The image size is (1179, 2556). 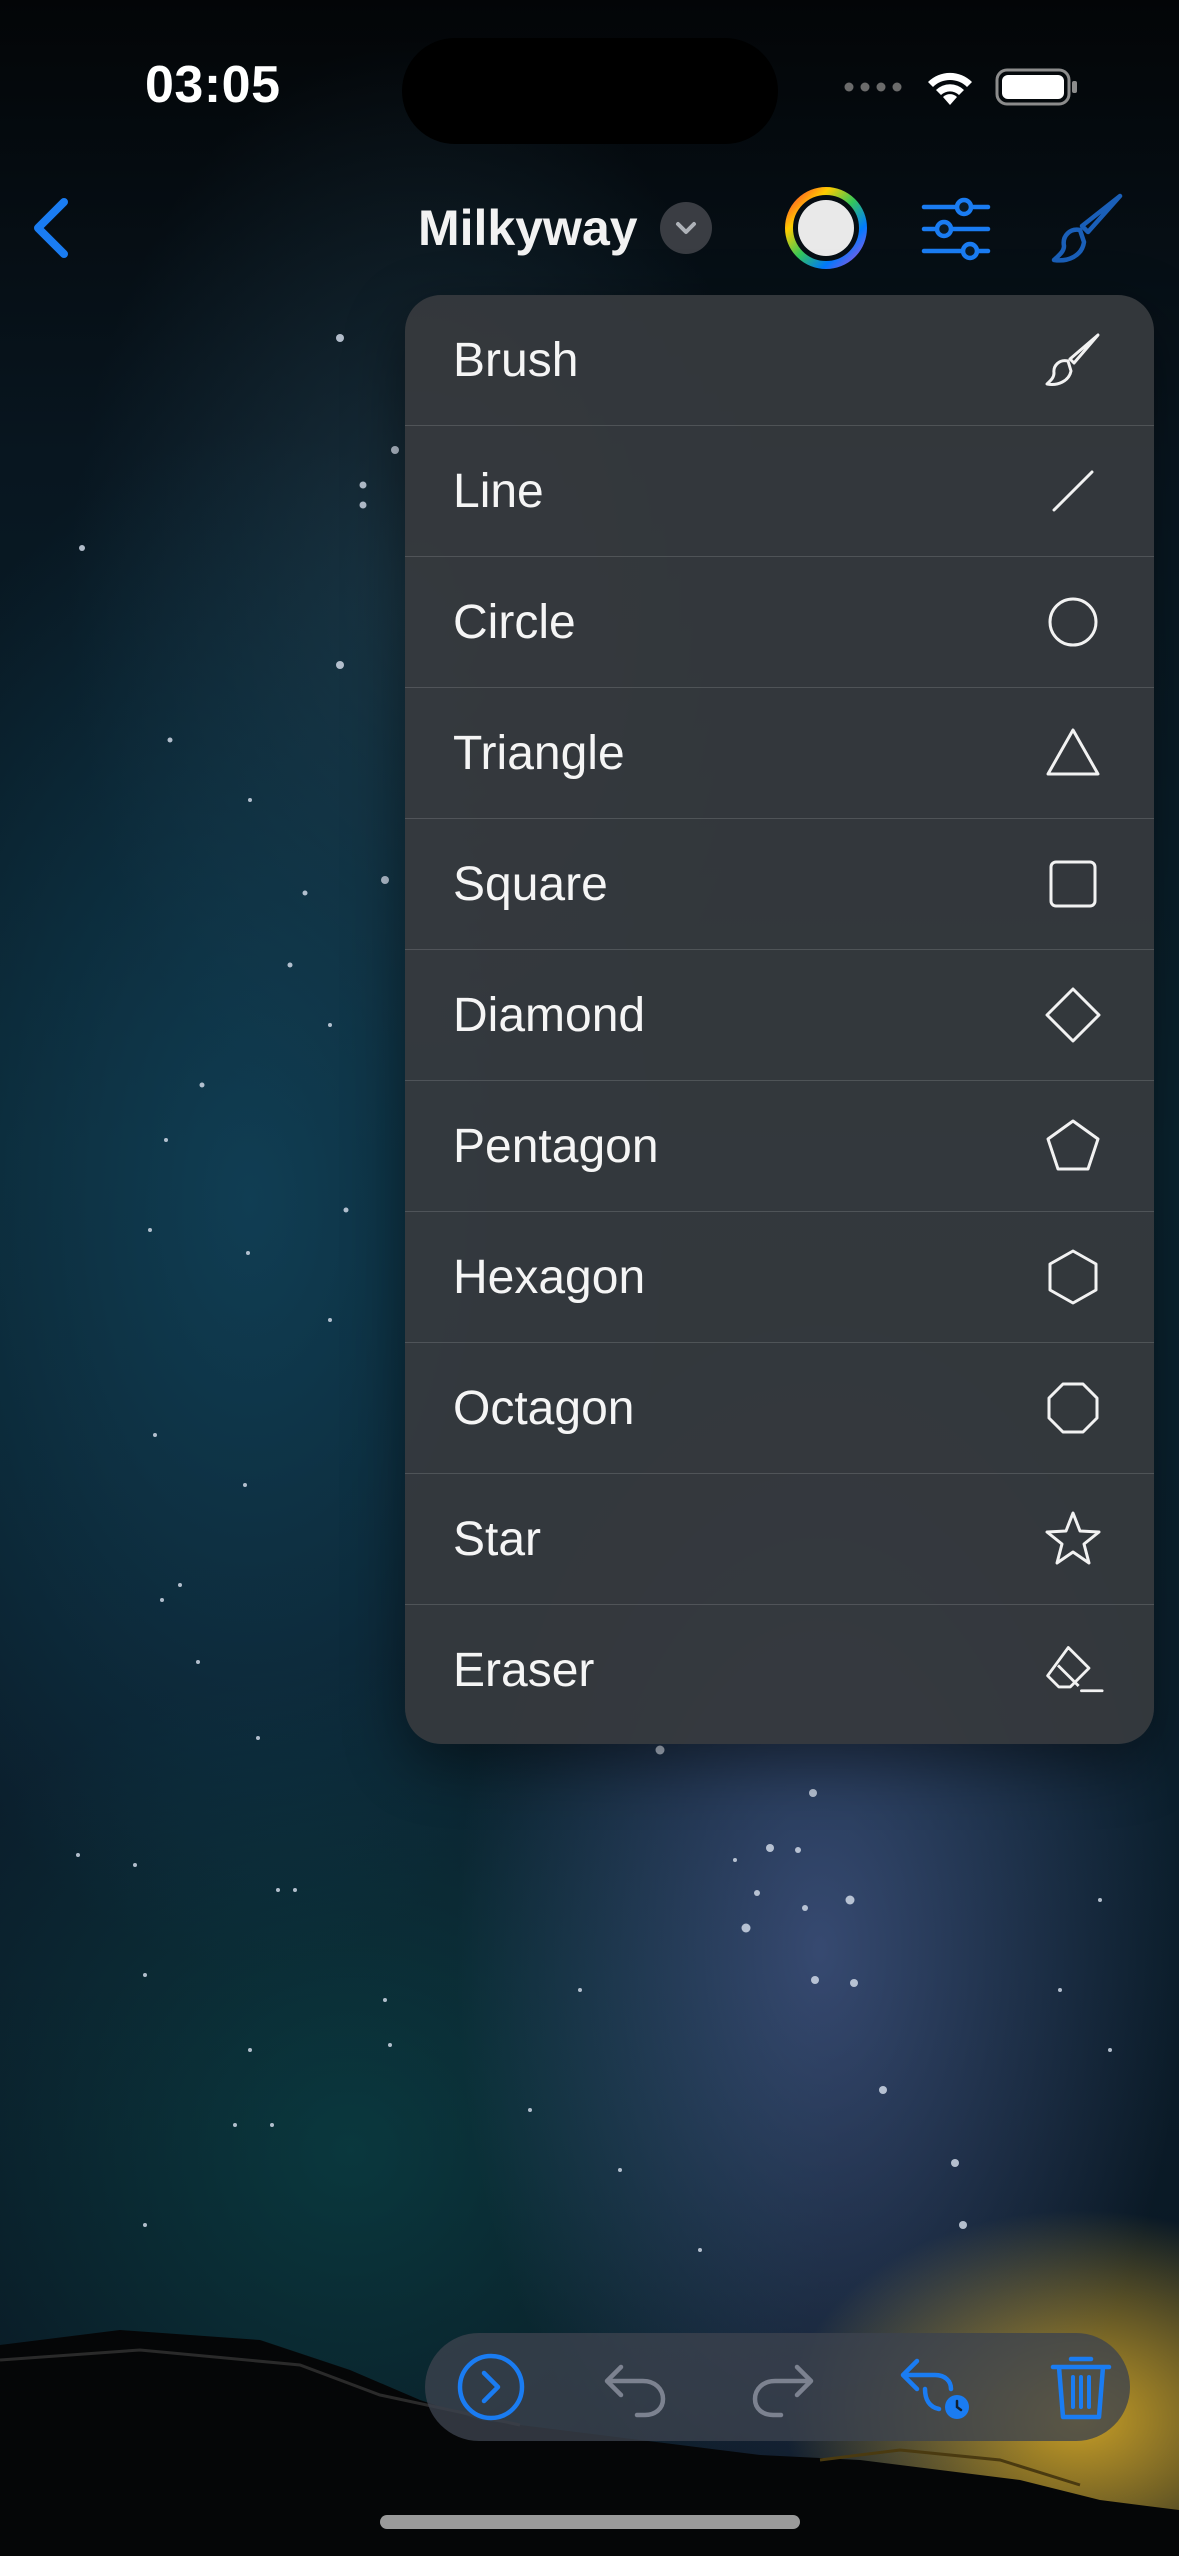 I want to click on back-button, so click(x=50, y=228).